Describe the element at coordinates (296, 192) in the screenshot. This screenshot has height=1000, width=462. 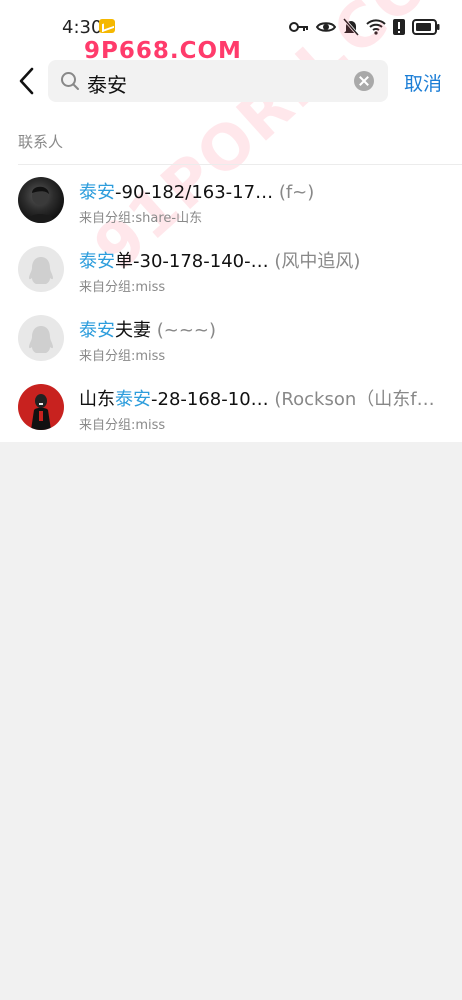
I see `contact-nickname: (f~)` at that location.